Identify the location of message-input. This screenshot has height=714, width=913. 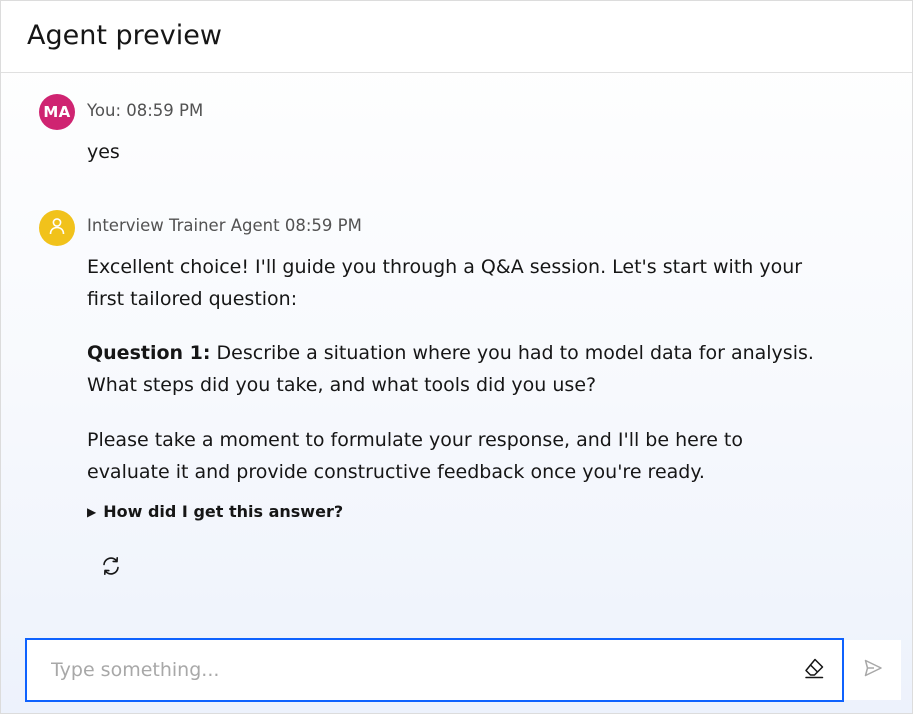
(407, 670).